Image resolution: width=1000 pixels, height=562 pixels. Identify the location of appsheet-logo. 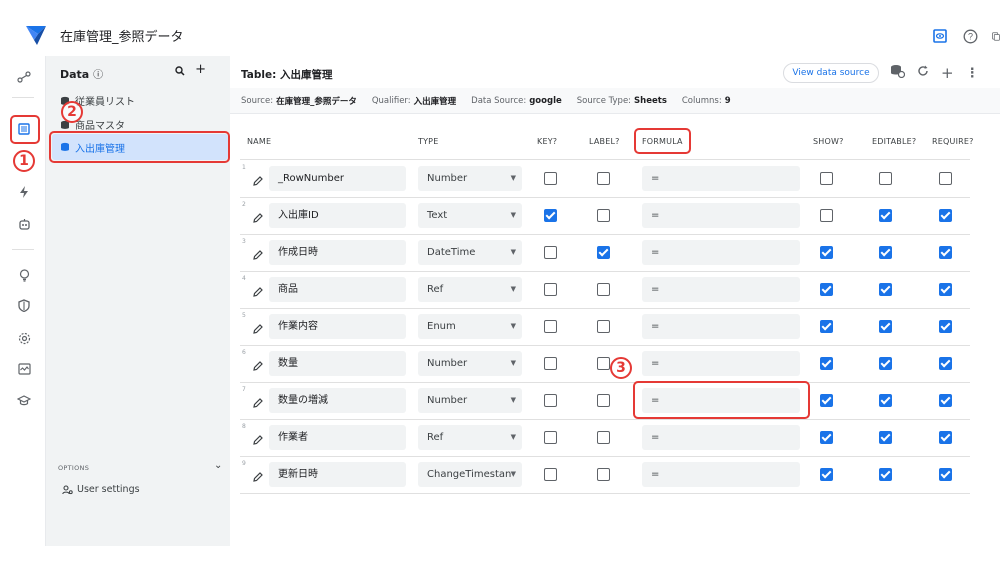
(36, 35).